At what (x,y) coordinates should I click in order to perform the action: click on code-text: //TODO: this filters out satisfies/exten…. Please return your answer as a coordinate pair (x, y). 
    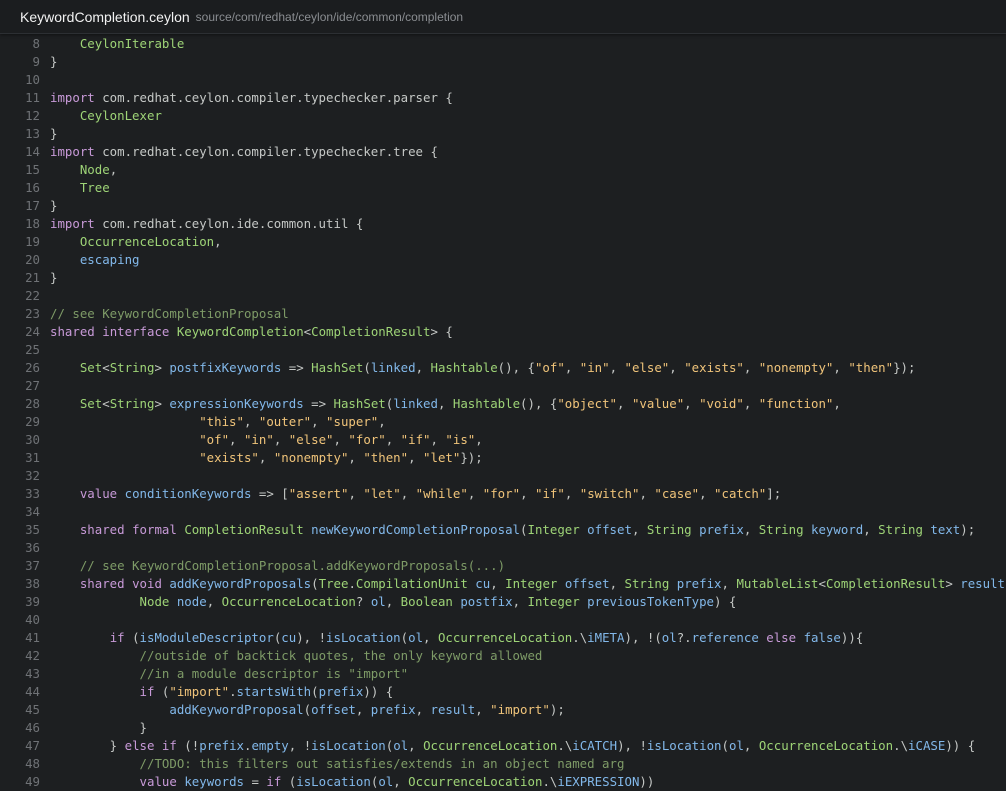
    Looking at the image, I should click on (337, 764).